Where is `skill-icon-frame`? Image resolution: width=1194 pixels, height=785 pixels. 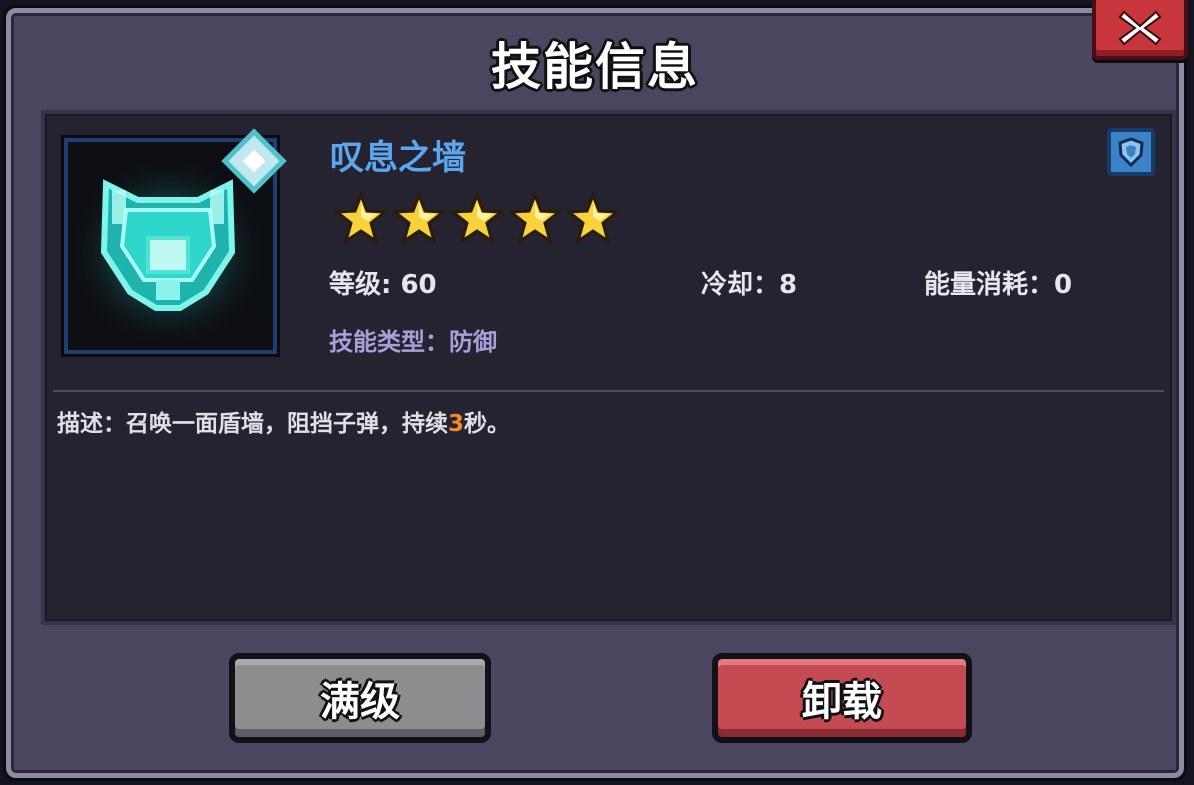 skill-icon-frame is located at coordinates (175, 241).